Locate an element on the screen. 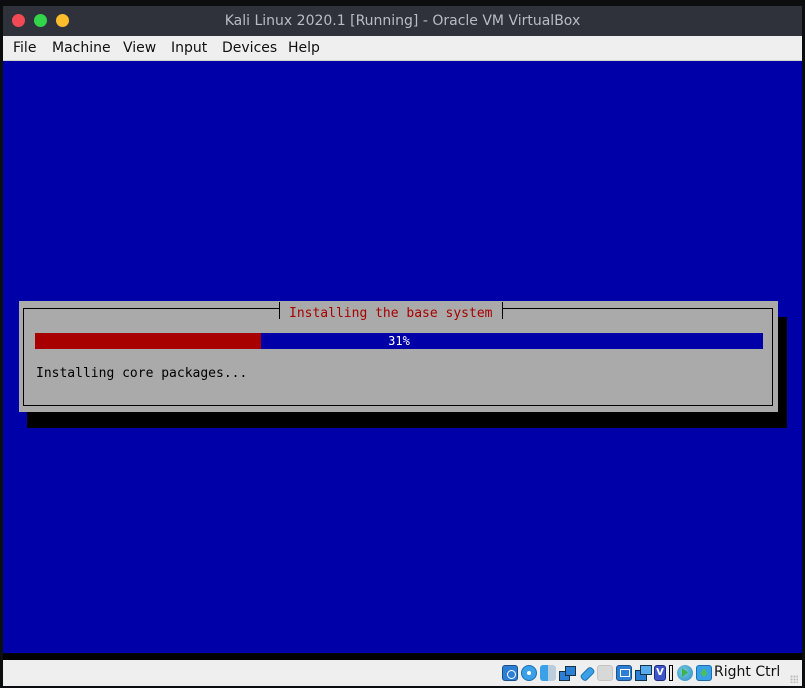 The height and width of the screenshot is (688, 805). download-icon is located at coordinates (704, 673).